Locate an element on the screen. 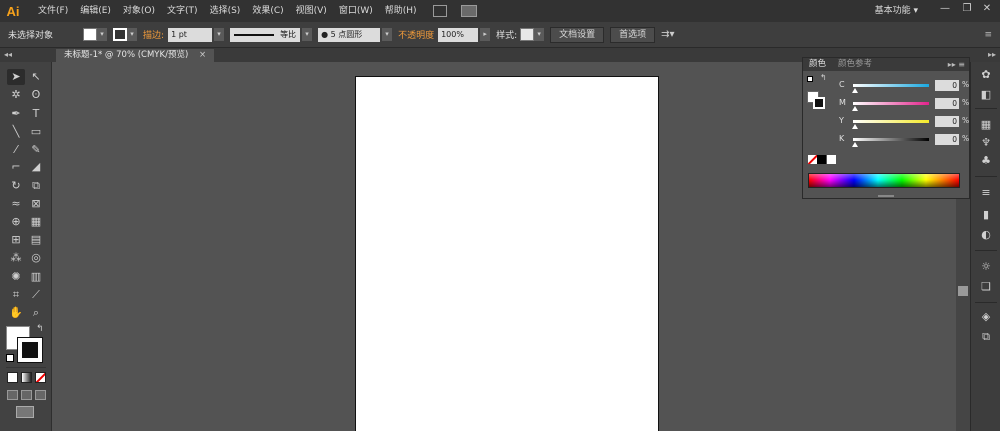 This screenshot has width=1000, height=431. appearance-icon: ☼ is located at coordinates (986, 267).